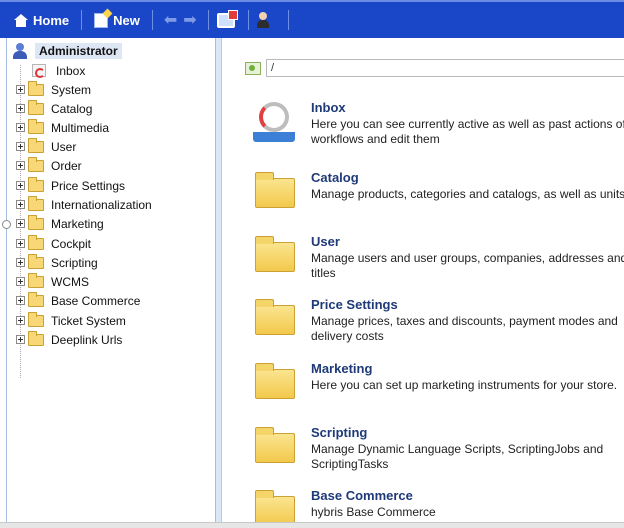 This screenshot has height=528, width=624. What do you see at coordinates (21, 20) in the screenshot?
I see `home-icon` at bounding box center [21, 20].